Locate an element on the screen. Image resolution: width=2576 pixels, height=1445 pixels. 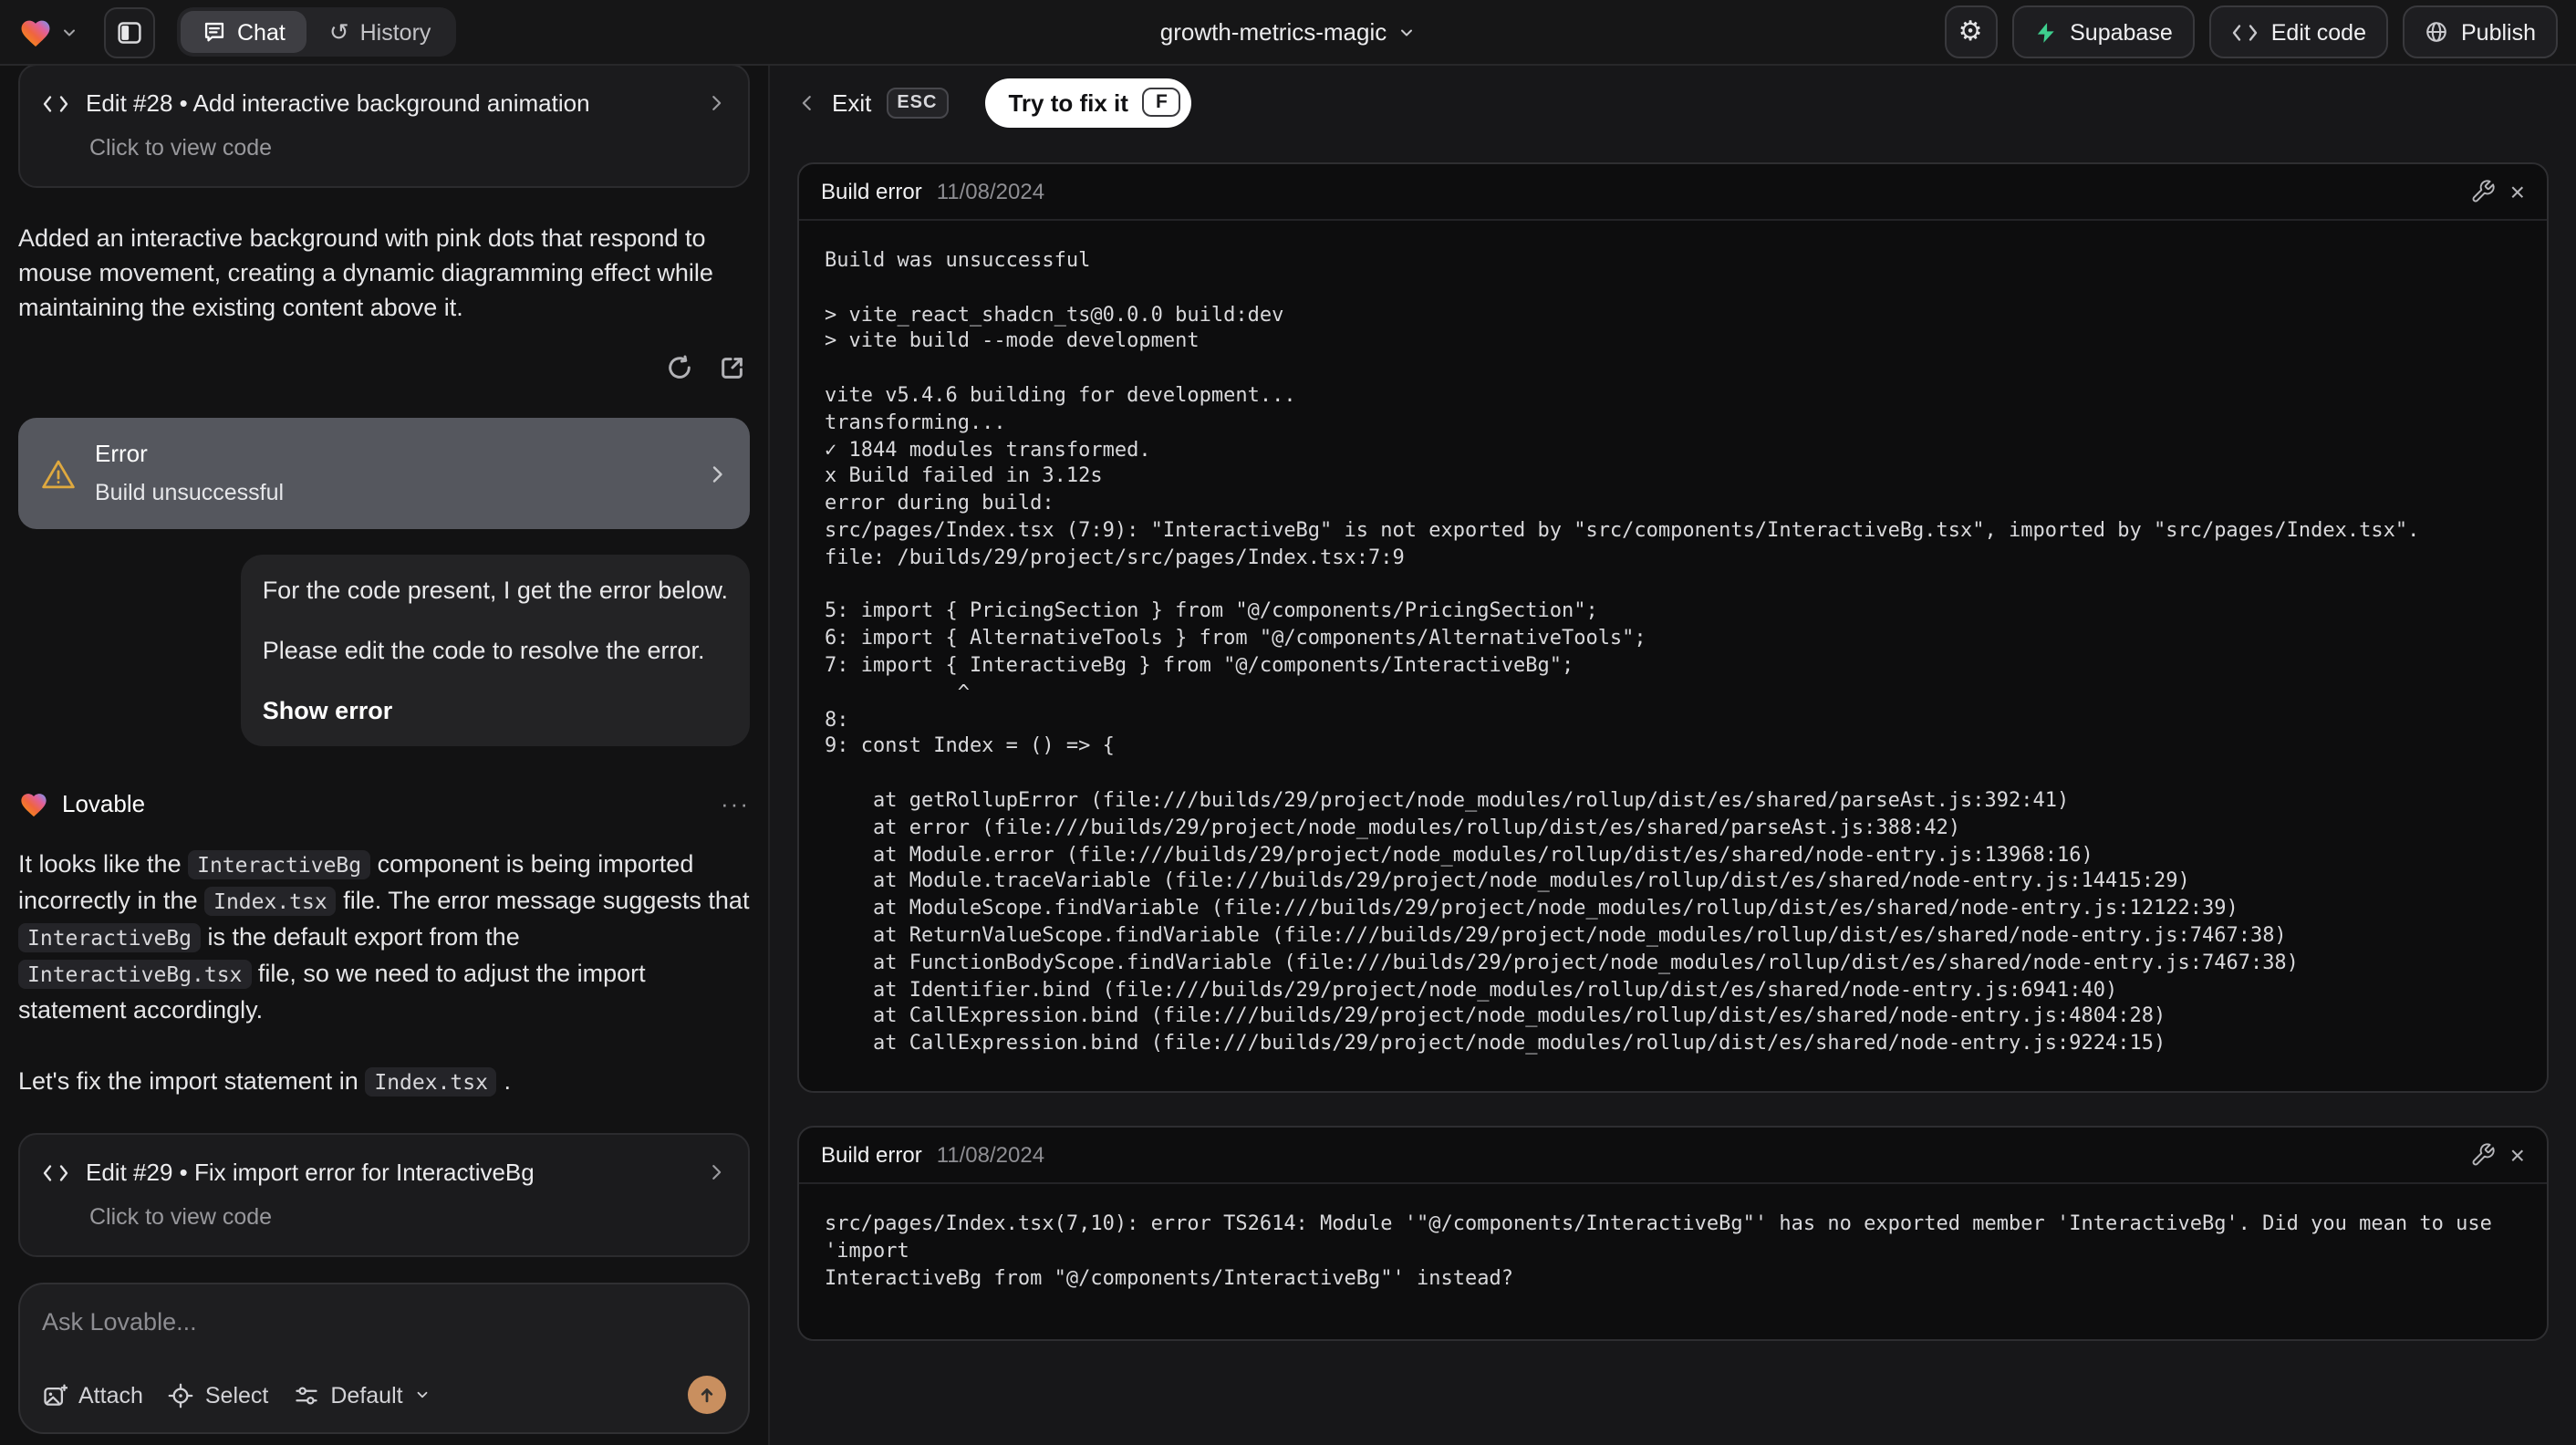
panel-left-icon is located at coordinates (130, 32).